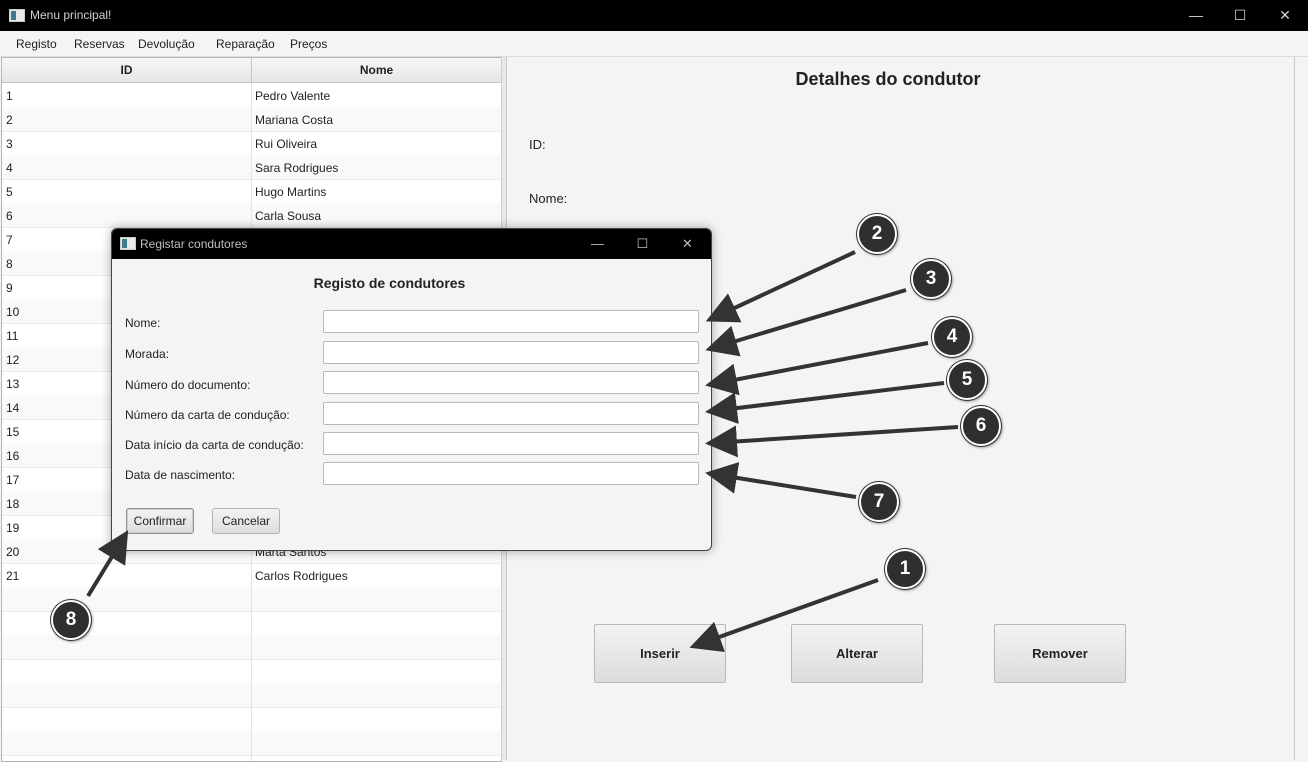 This screenshot has height=762, width=1308. I want to click on close-icon: ✕, so click(1285, 15).